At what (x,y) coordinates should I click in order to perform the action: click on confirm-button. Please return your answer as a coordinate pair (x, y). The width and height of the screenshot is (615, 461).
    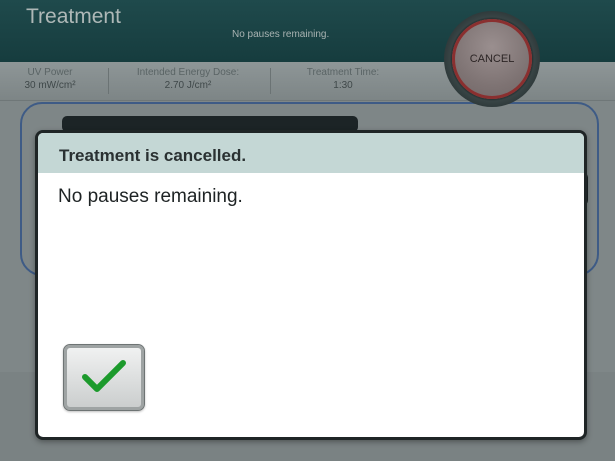
    Looking at the image, I should click on (104, 377).